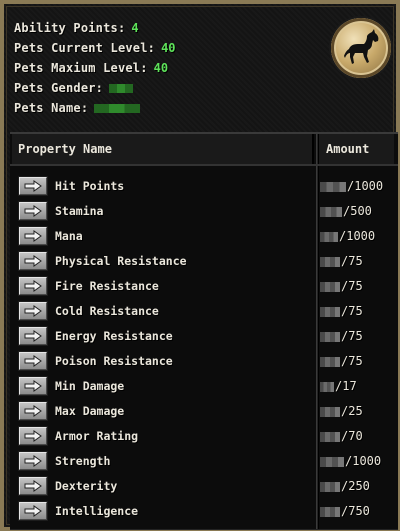 The image size is (400, 531). What do you see at coordinates (204, 362) in the screenshot?
I see `table-row: Poison Resistance/75` at bounding box center [204, 362].